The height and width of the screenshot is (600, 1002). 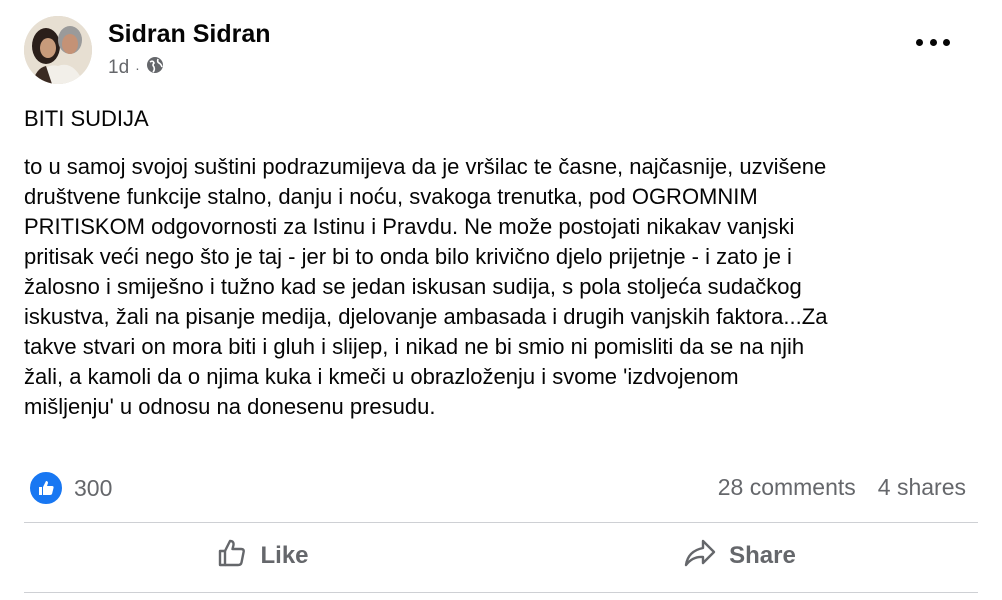 What do you see at coordinates (118, 68) in the screenshot?
I see `post-time: 1d` at bounding box center [118, 68].